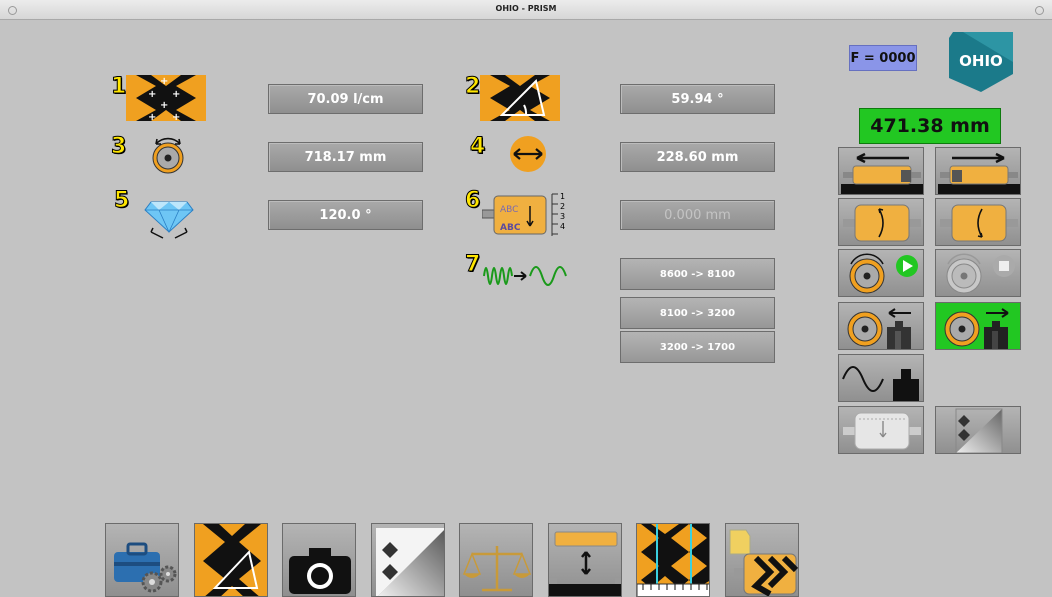  Describe the element at coordinates (881, 326) in the screenshot. I see `head-retract-button` at that location.